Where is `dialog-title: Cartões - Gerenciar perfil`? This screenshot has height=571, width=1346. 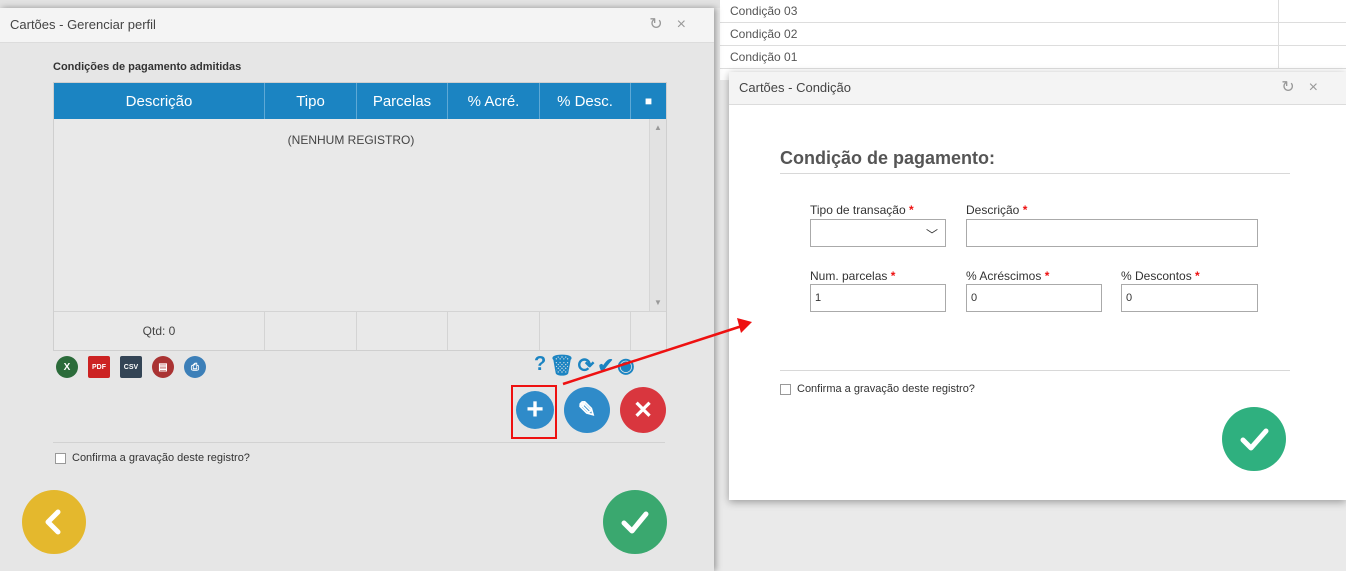
dialog-title: Cartões - Gerenciar perfil is located at coordinates (83, 24).